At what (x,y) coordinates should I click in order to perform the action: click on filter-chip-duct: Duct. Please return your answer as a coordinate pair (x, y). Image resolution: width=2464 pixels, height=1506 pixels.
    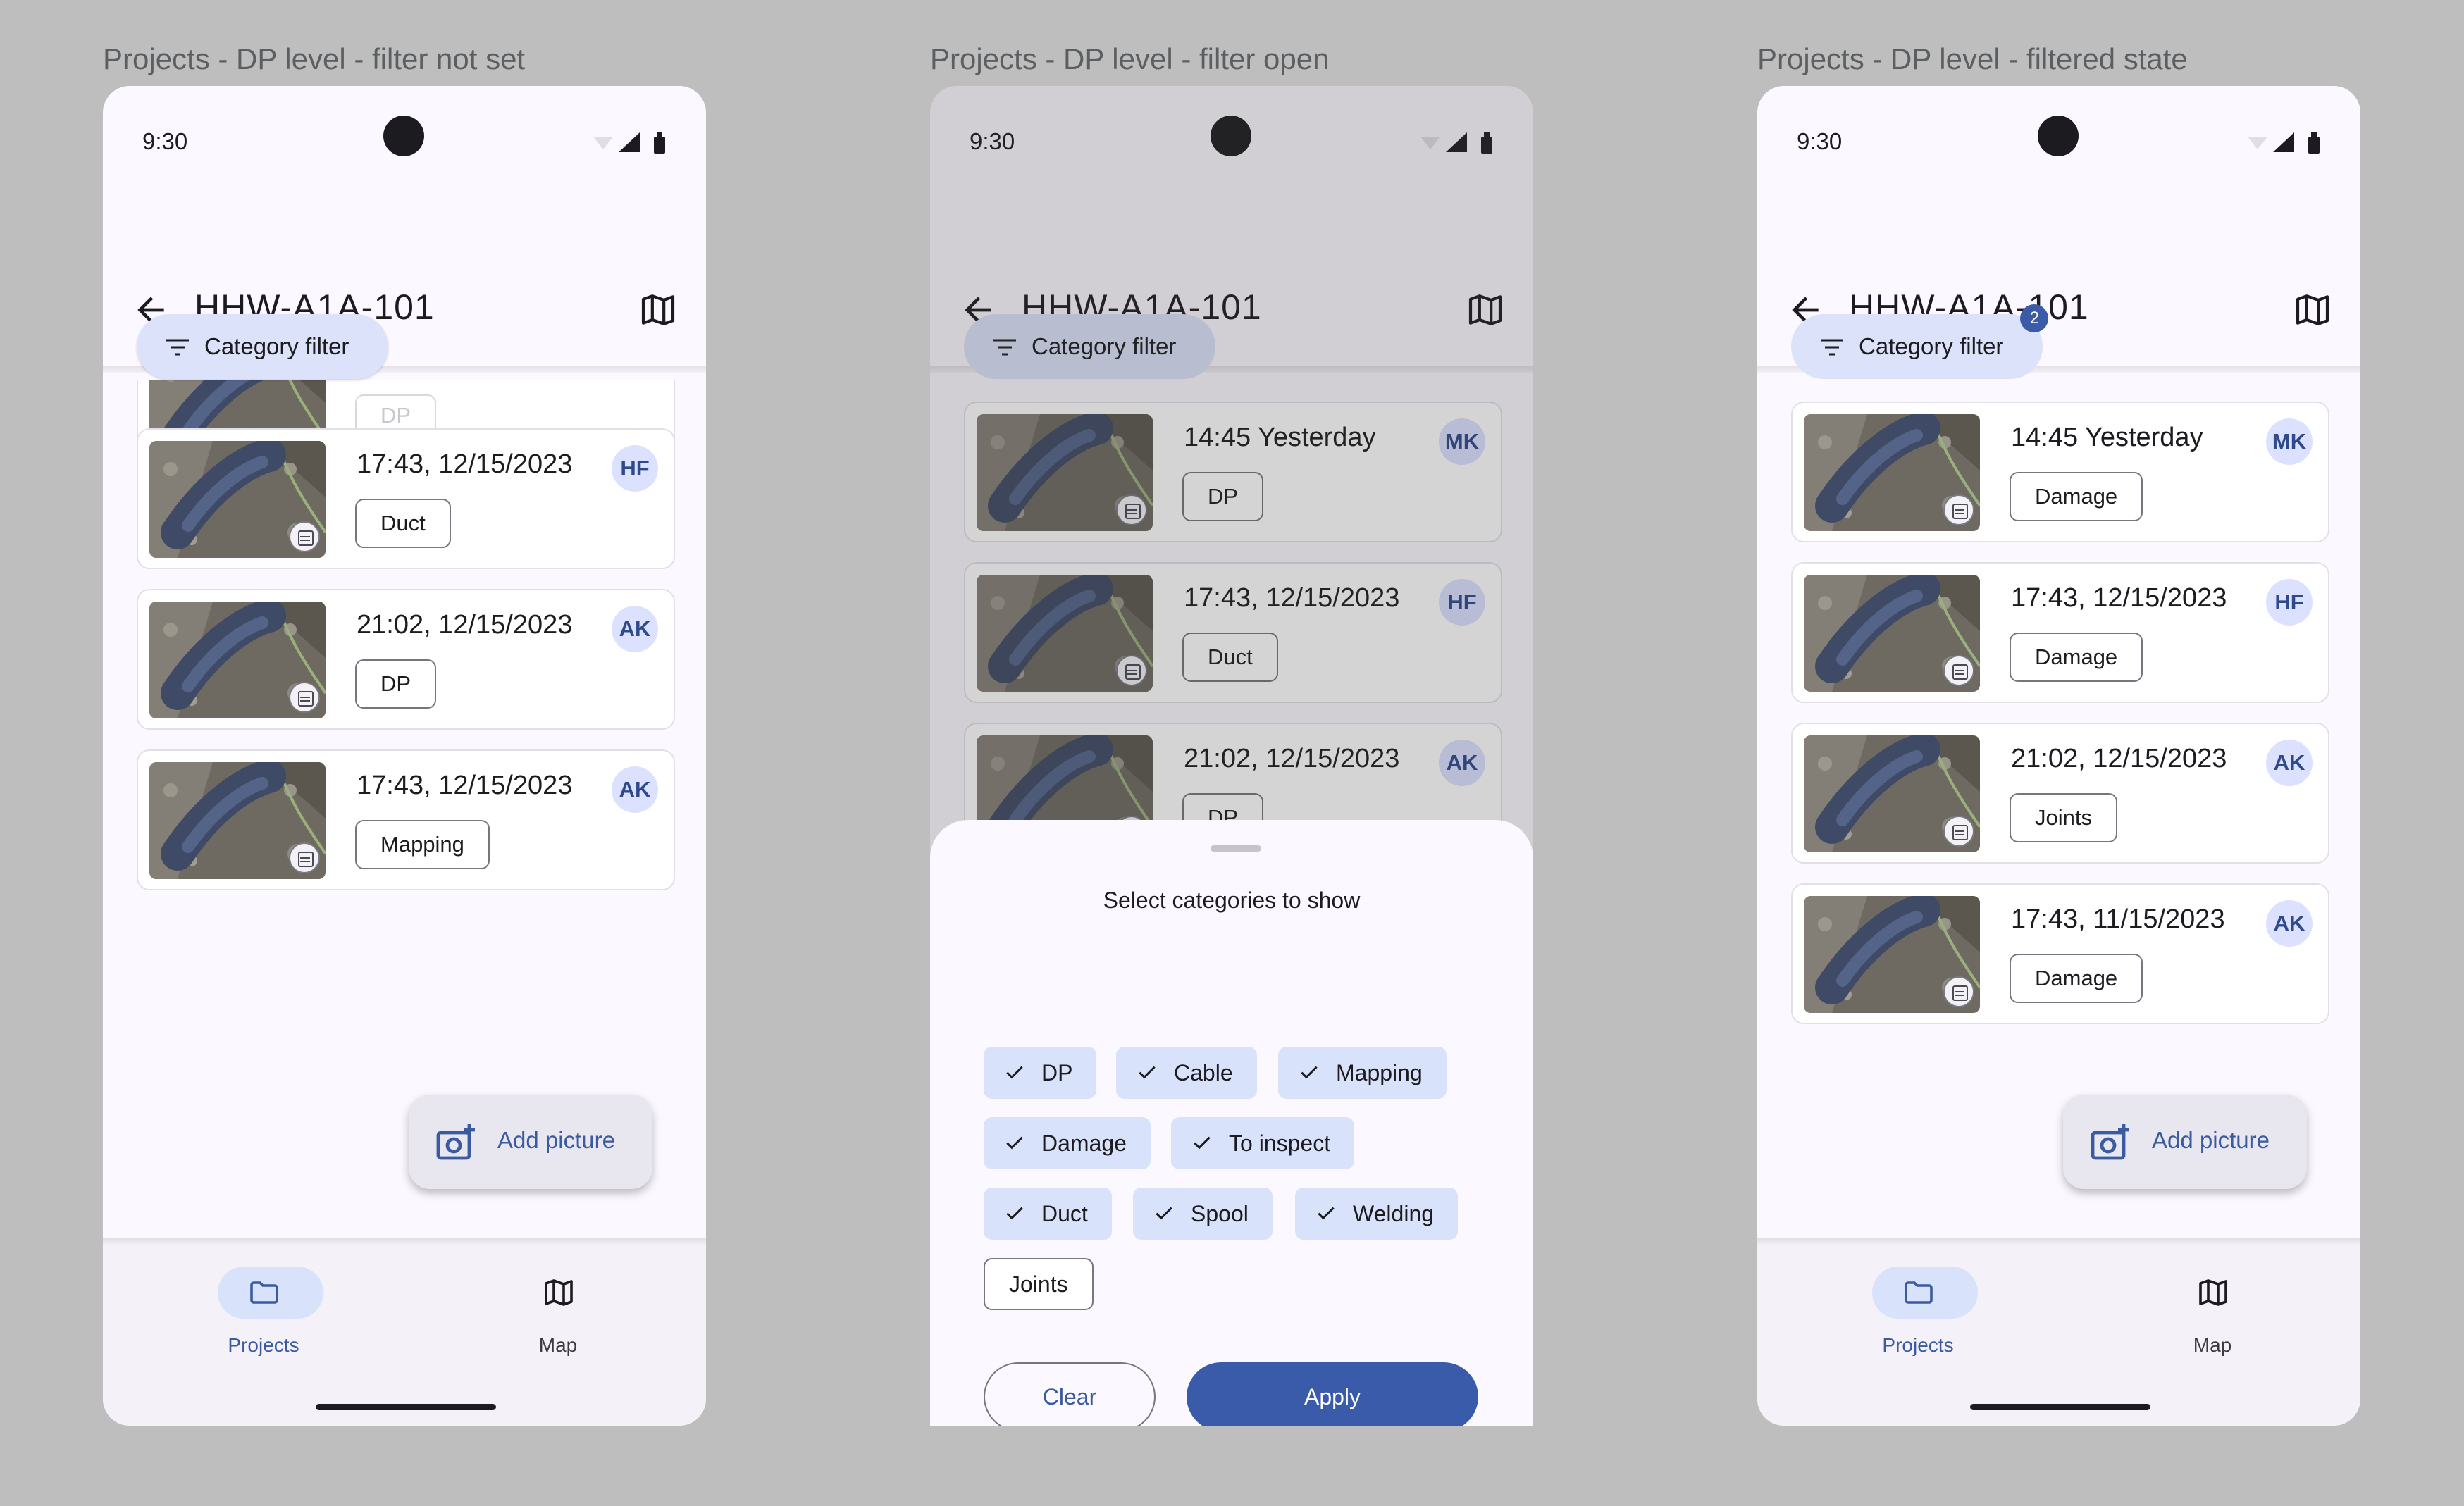
    Looking at the image, I should click on (1048, 1214).